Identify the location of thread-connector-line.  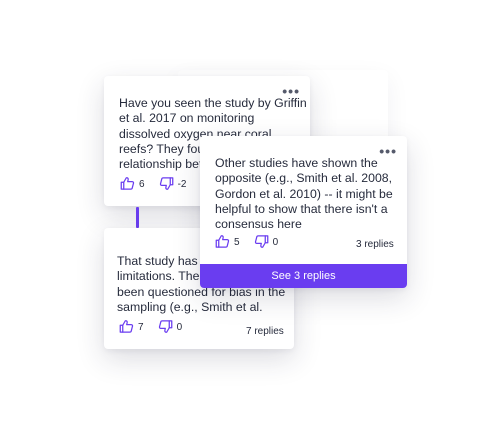
(137, 217).